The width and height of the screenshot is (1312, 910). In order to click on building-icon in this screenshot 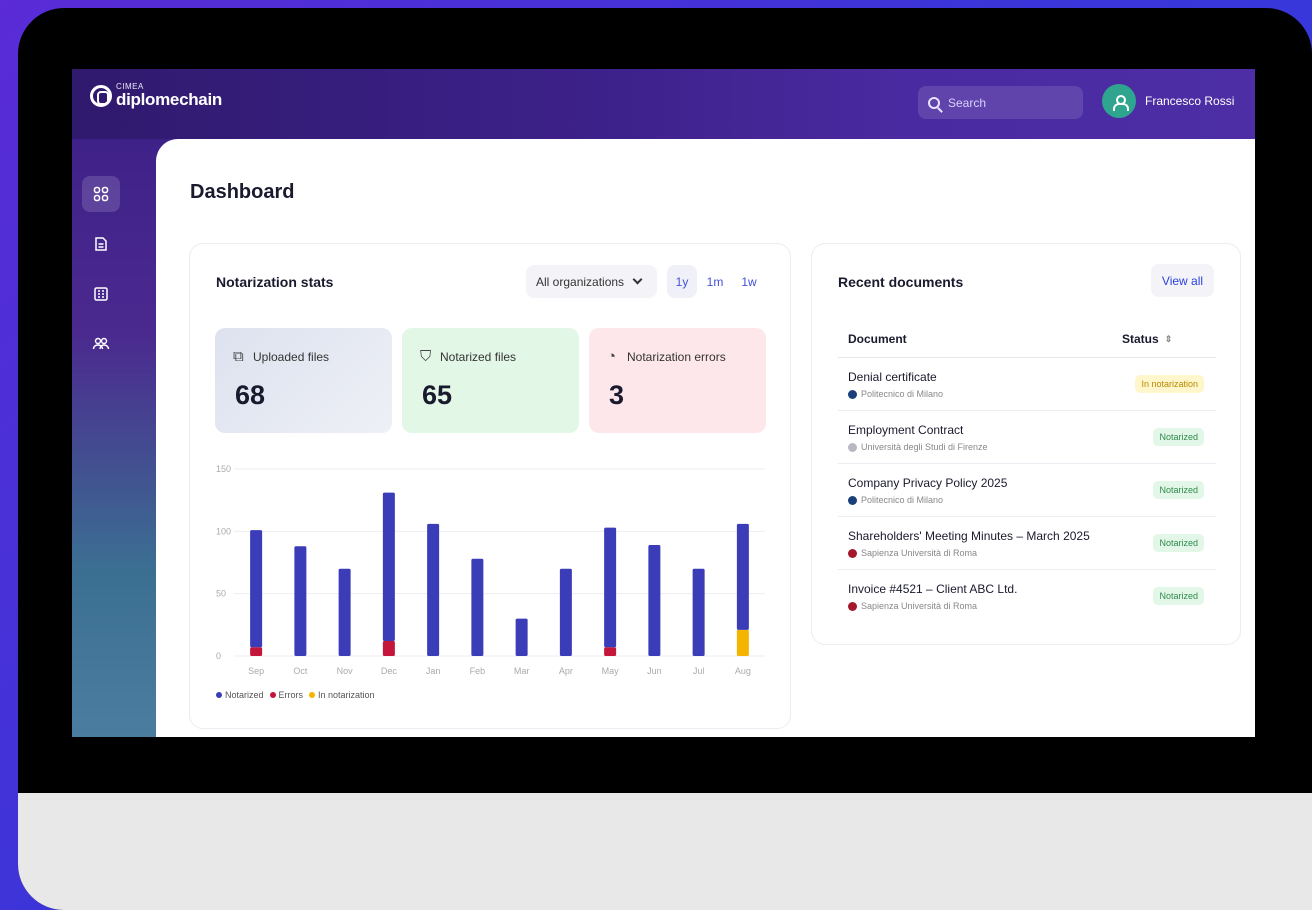, I will do `click(101, 294)`.